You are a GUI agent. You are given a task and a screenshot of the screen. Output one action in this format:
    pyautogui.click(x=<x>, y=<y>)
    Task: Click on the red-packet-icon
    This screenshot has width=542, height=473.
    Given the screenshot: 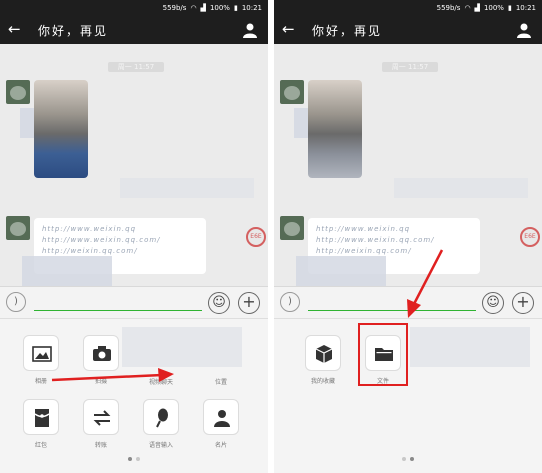 What is the action you would take?
    pyautogui.click(x=41, y=417)
    